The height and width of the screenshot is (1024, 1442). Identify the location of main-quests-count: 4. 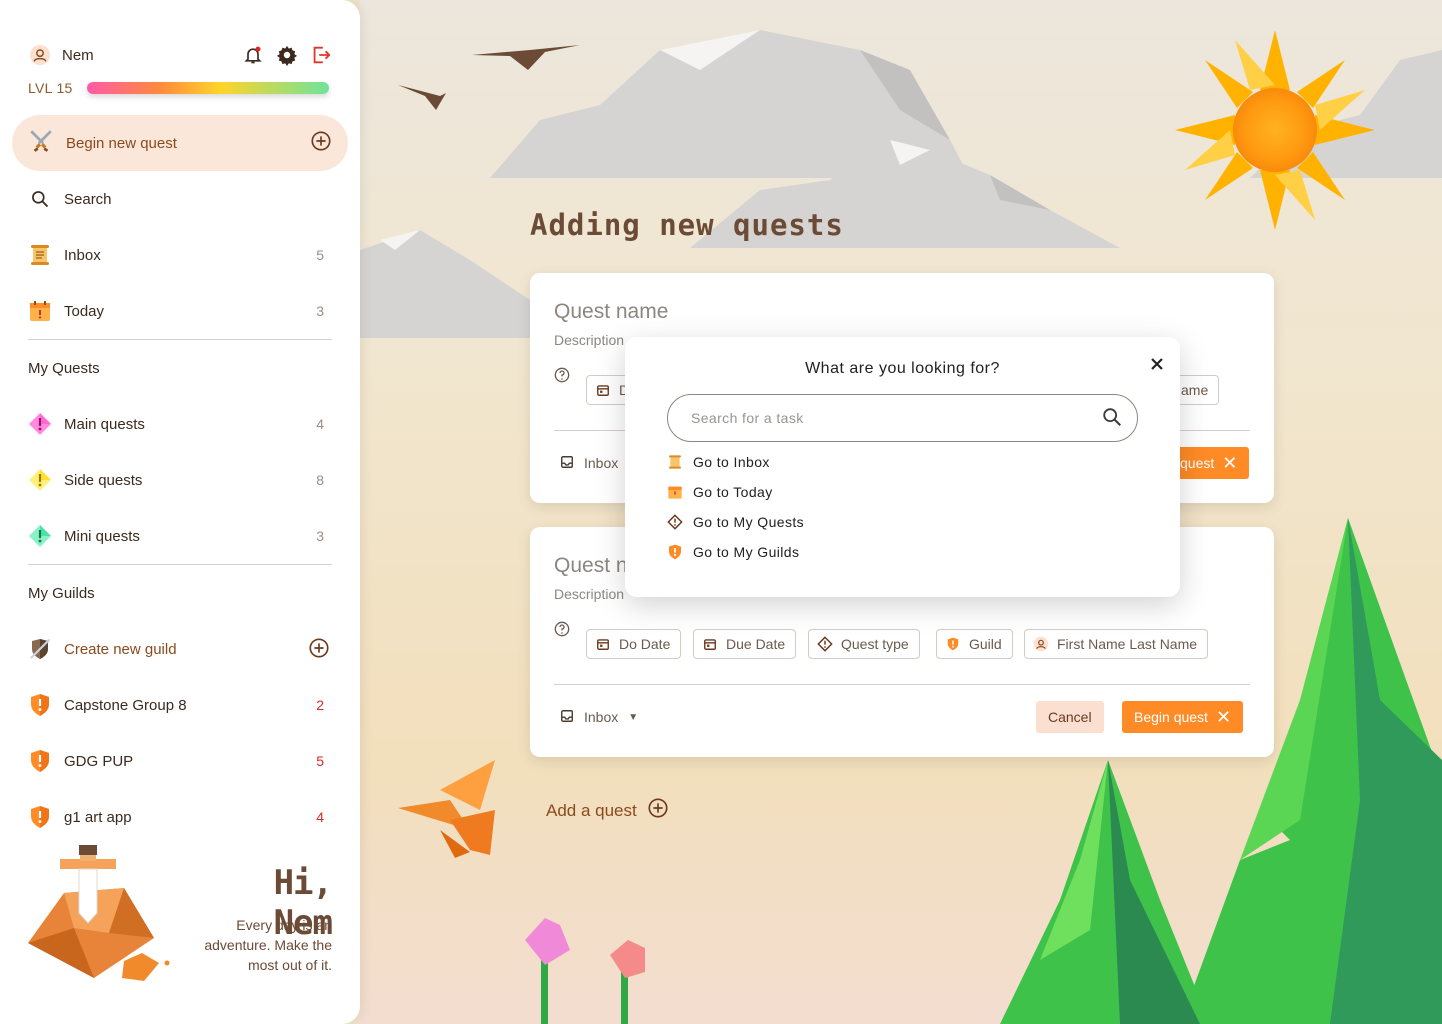
(320, 424).